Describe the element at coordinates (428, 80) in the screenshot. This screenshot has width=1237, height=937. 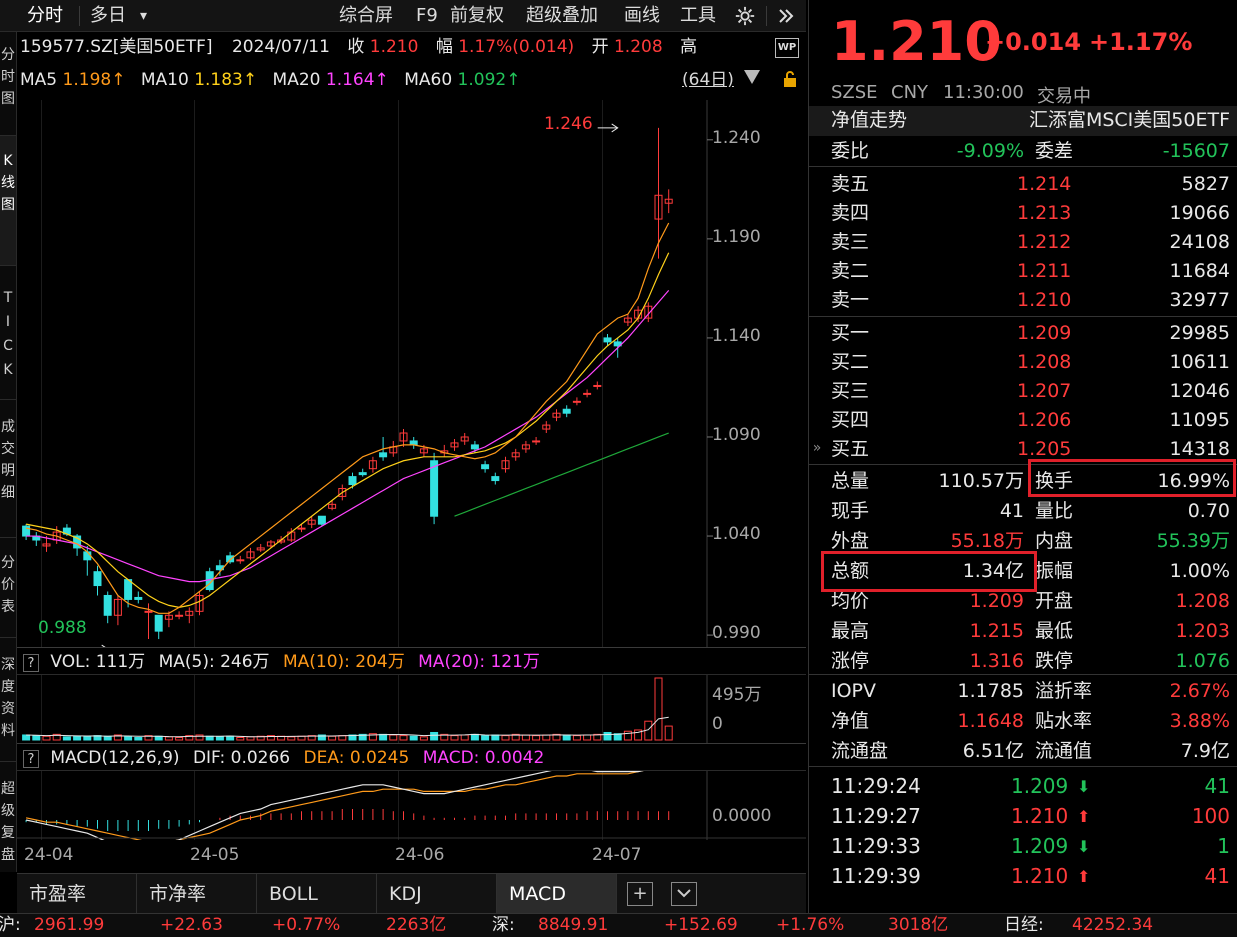
I see `ma60-label: MA60` at that location.